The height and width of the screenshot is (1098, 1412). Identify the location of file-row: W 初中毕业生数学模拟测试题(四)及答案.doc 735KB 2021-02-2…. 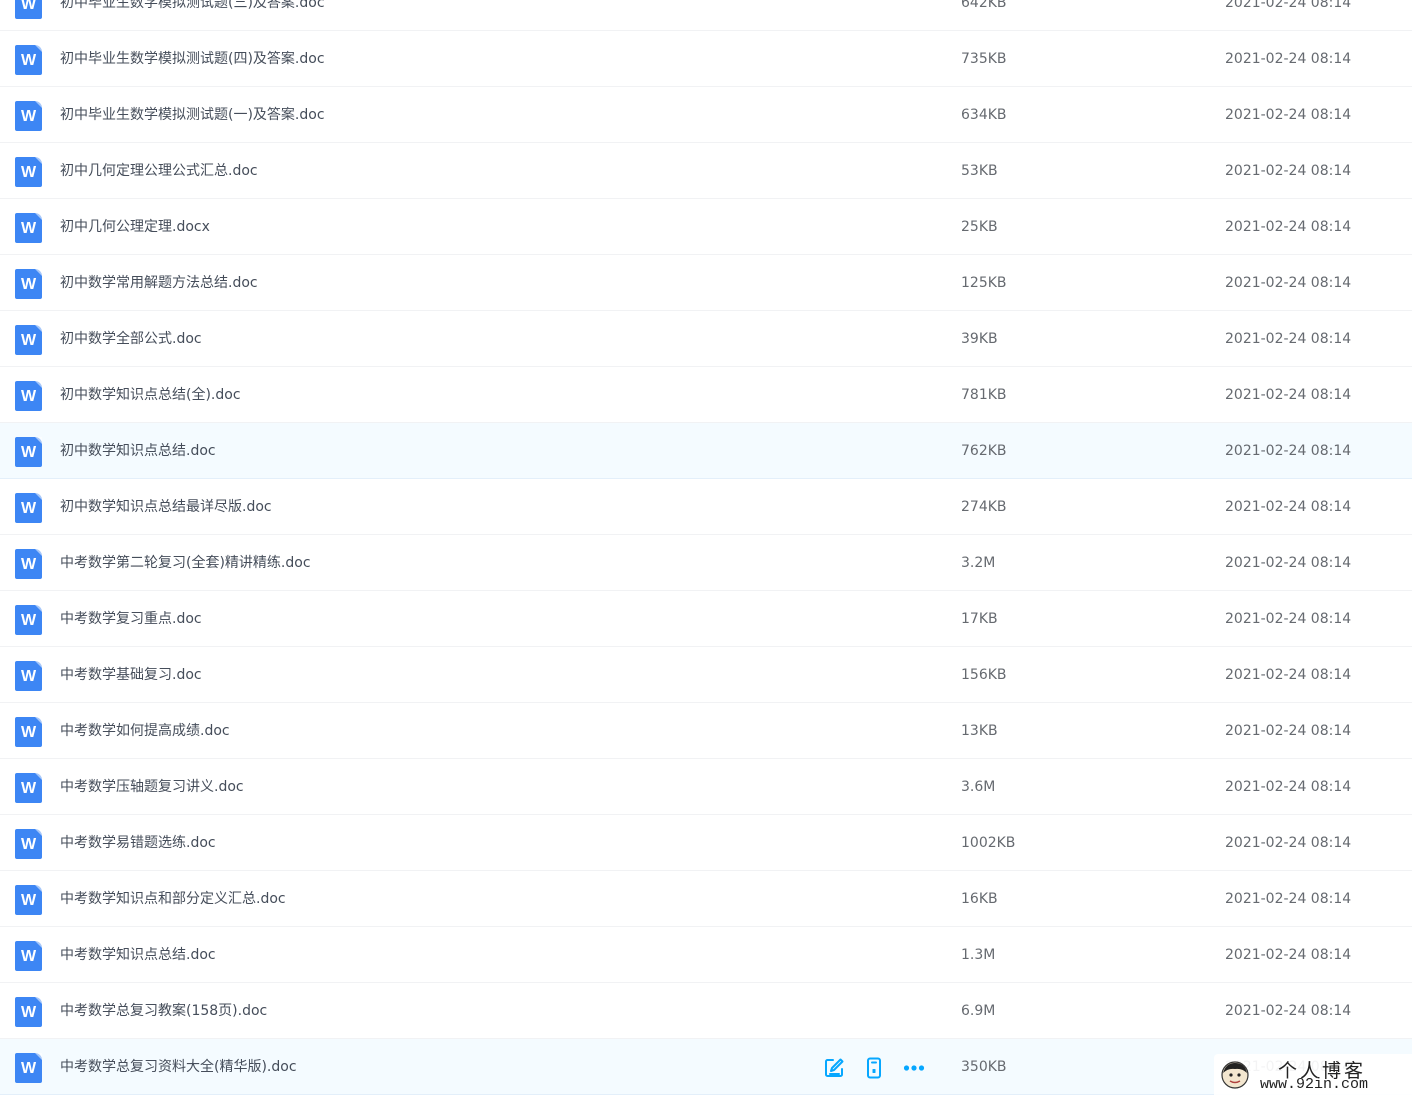
(706, 59).